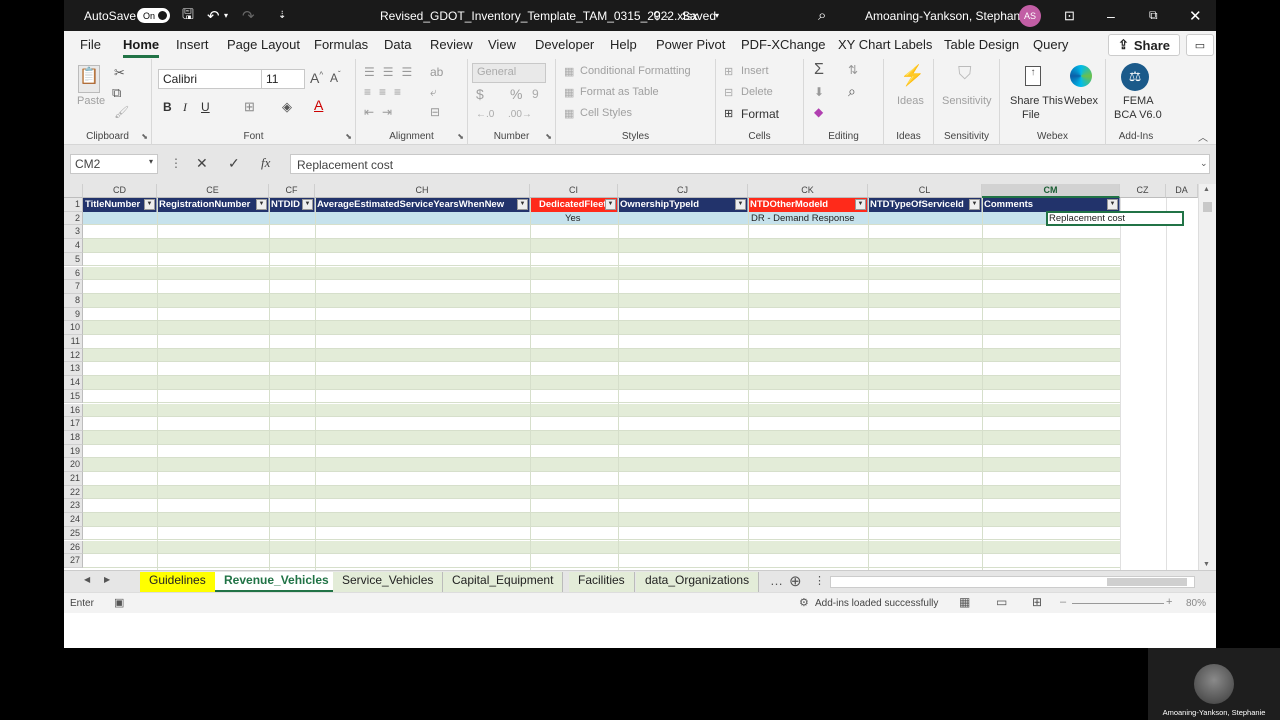  I want to click on undo-icon: ↶, so click(213, 15).